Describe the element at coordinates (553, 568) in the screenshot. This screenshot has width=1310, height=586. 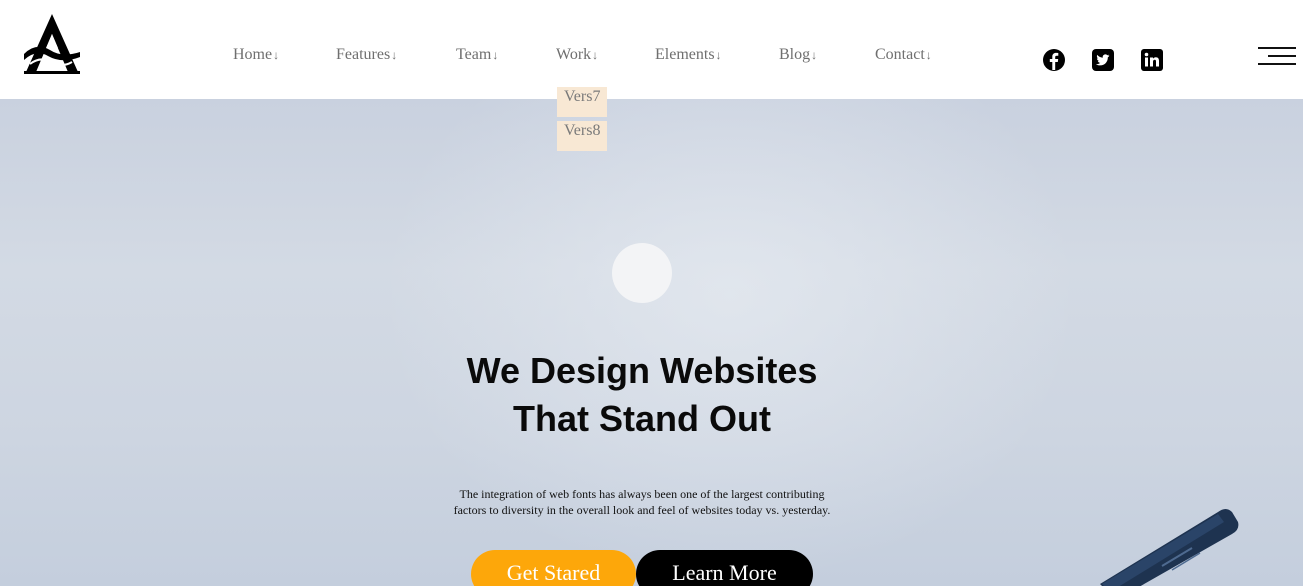
I see `get-started-button: Get Stared` at that location.